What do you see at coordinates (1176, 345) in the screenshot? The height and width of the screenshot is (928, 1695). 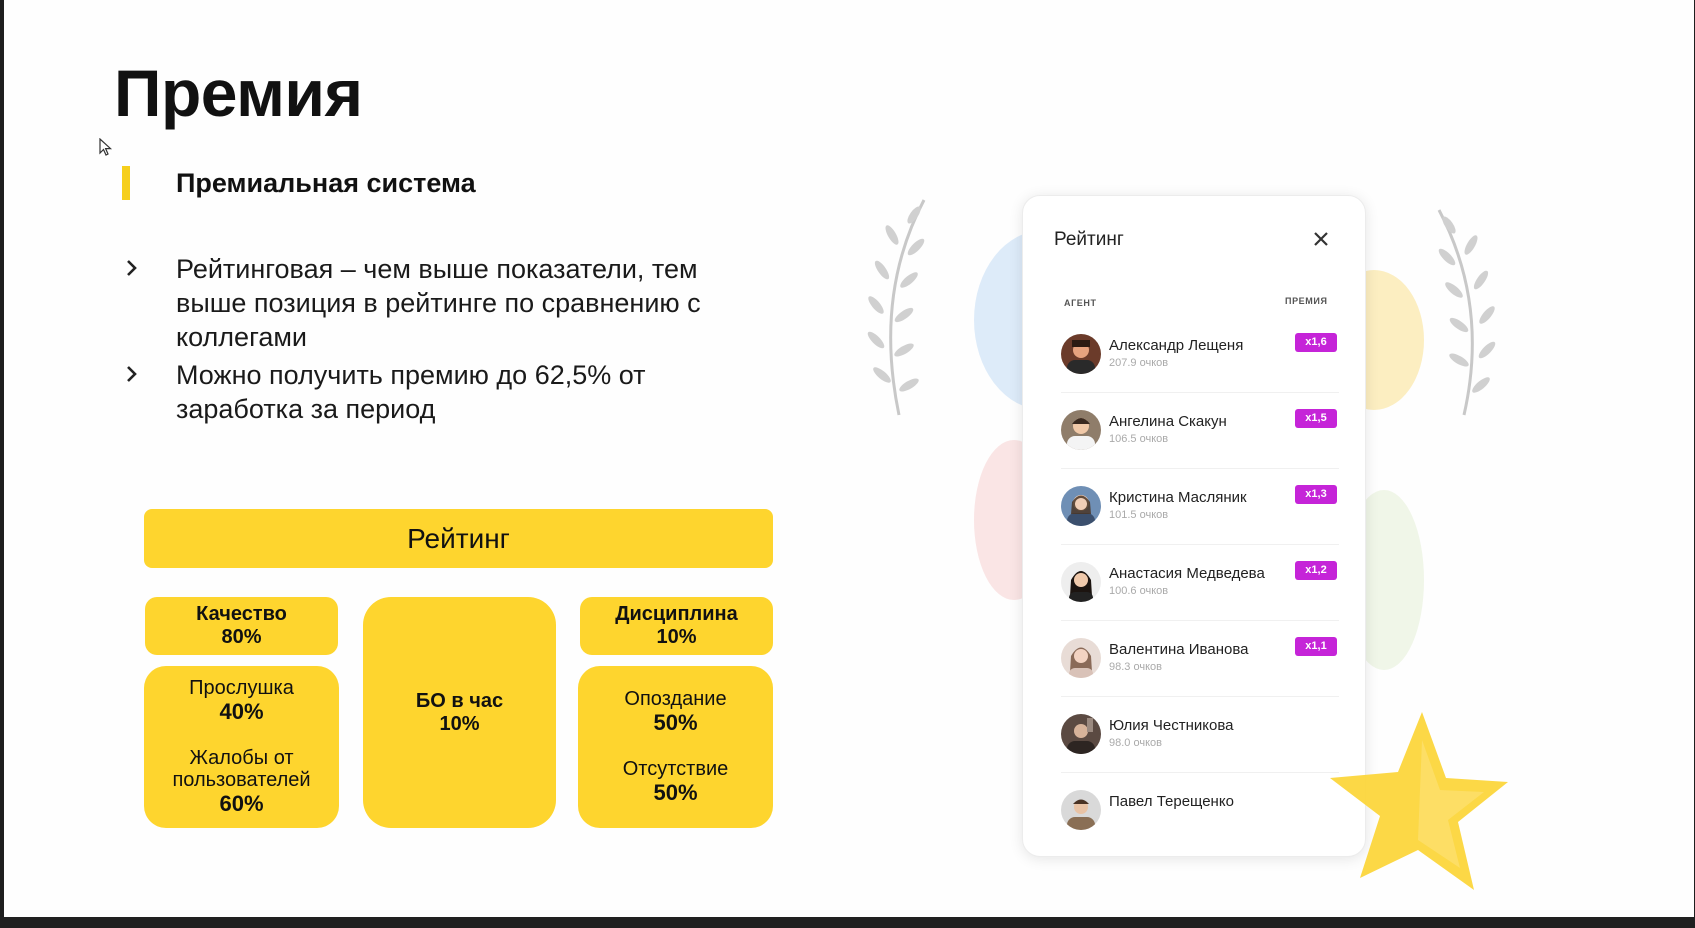 I see `agent-name: Александр Лещеня` at bounding box center [1176, 345].